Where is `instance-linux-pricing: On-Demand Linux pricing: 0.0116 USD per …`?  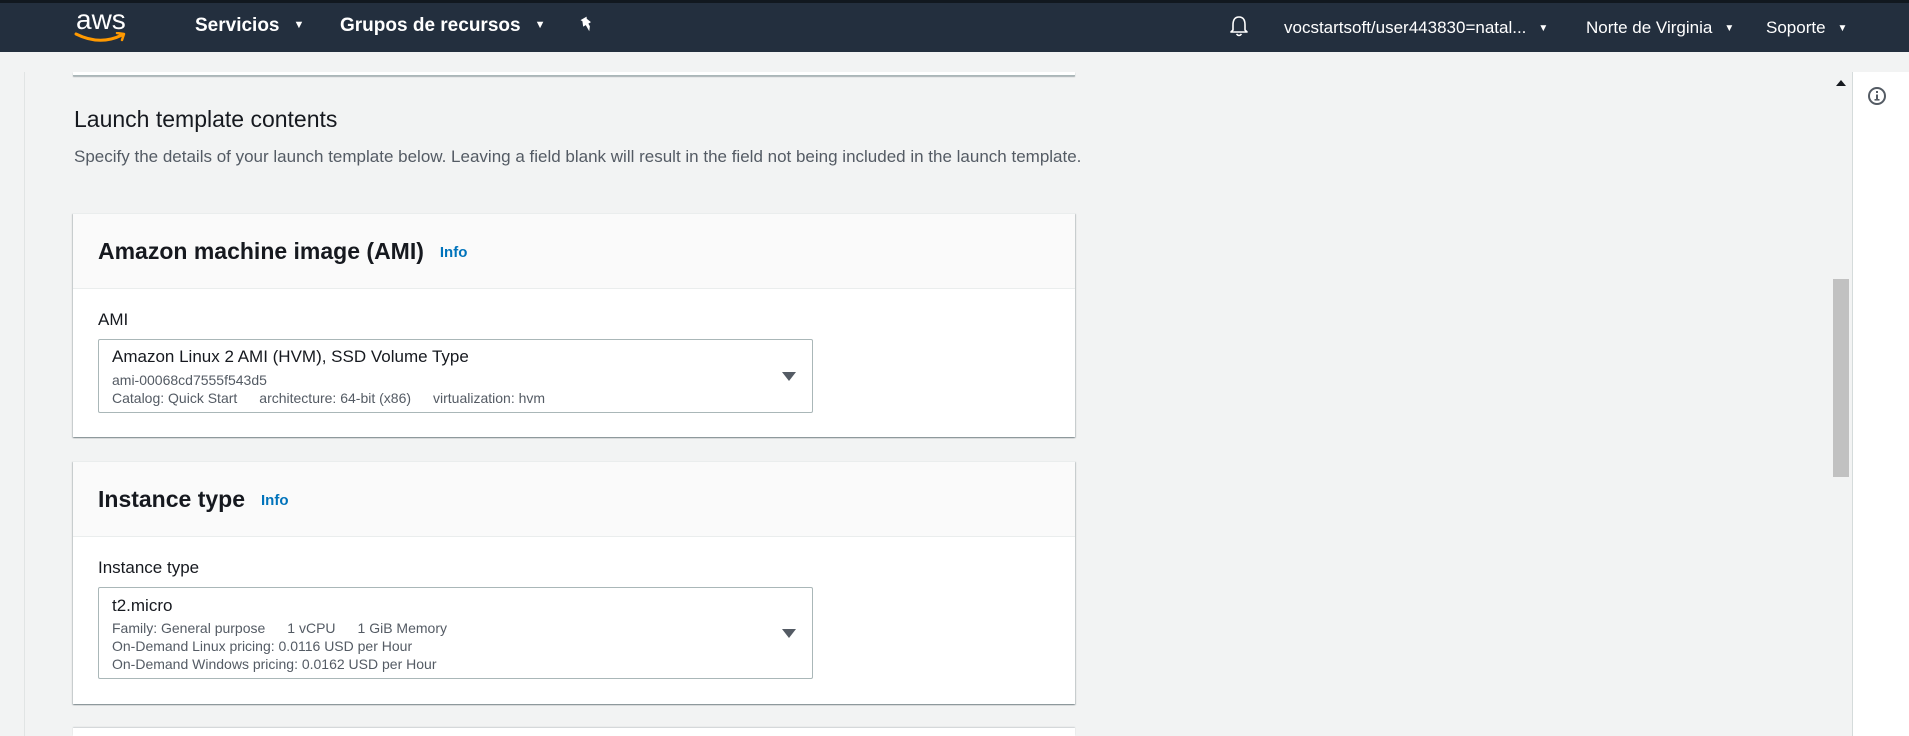 instance-linux-pricing: On-Demand Linux pricing: 0.0116 USD per … is located at coordinates (262, 646).